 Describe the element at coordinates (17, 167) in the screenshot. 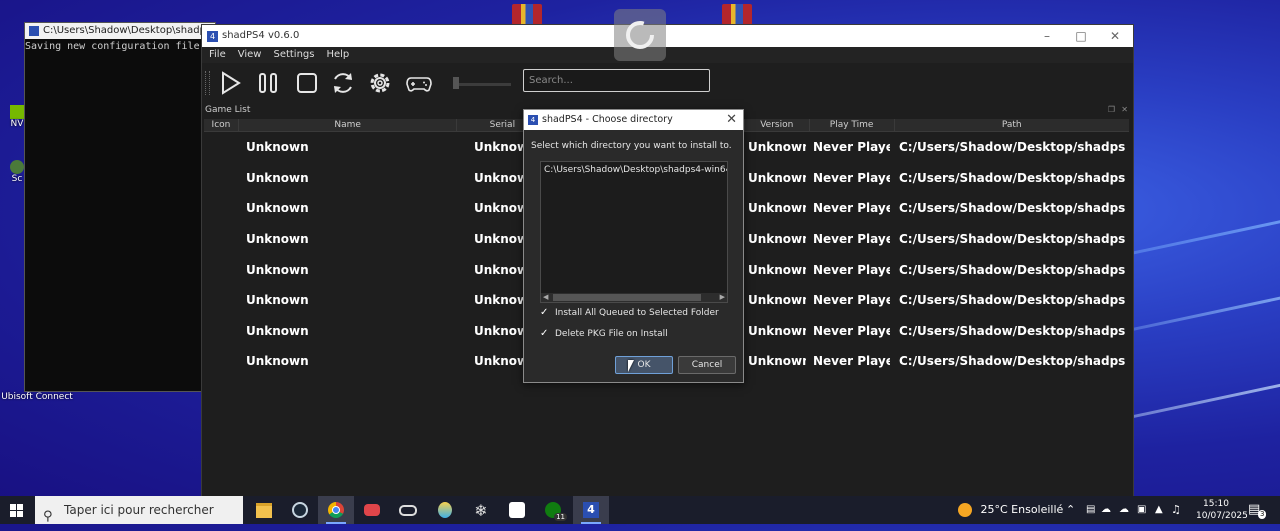

I see `shortcut-icon` at that location.